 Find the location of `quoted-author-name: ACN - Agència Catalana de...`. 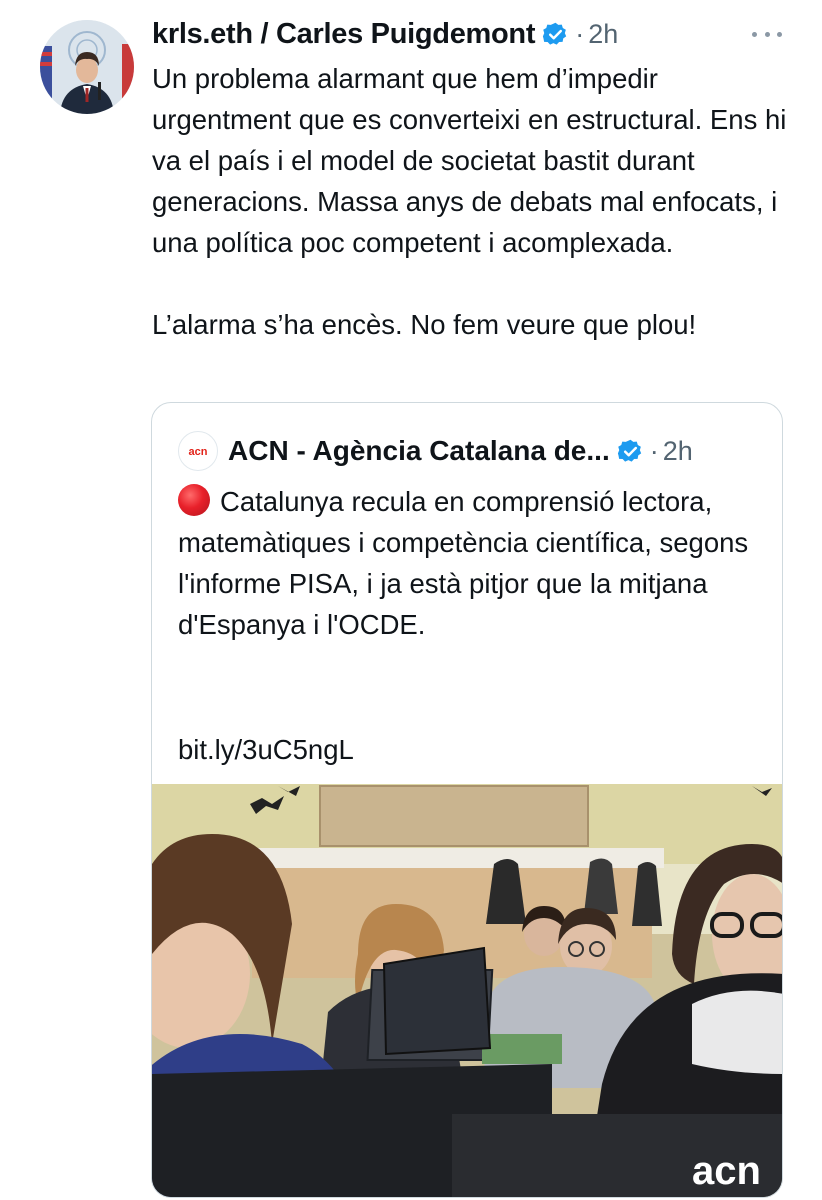

quoted-author-name: ACN - Agència Catalana de... is located at coordinates (419, 451).